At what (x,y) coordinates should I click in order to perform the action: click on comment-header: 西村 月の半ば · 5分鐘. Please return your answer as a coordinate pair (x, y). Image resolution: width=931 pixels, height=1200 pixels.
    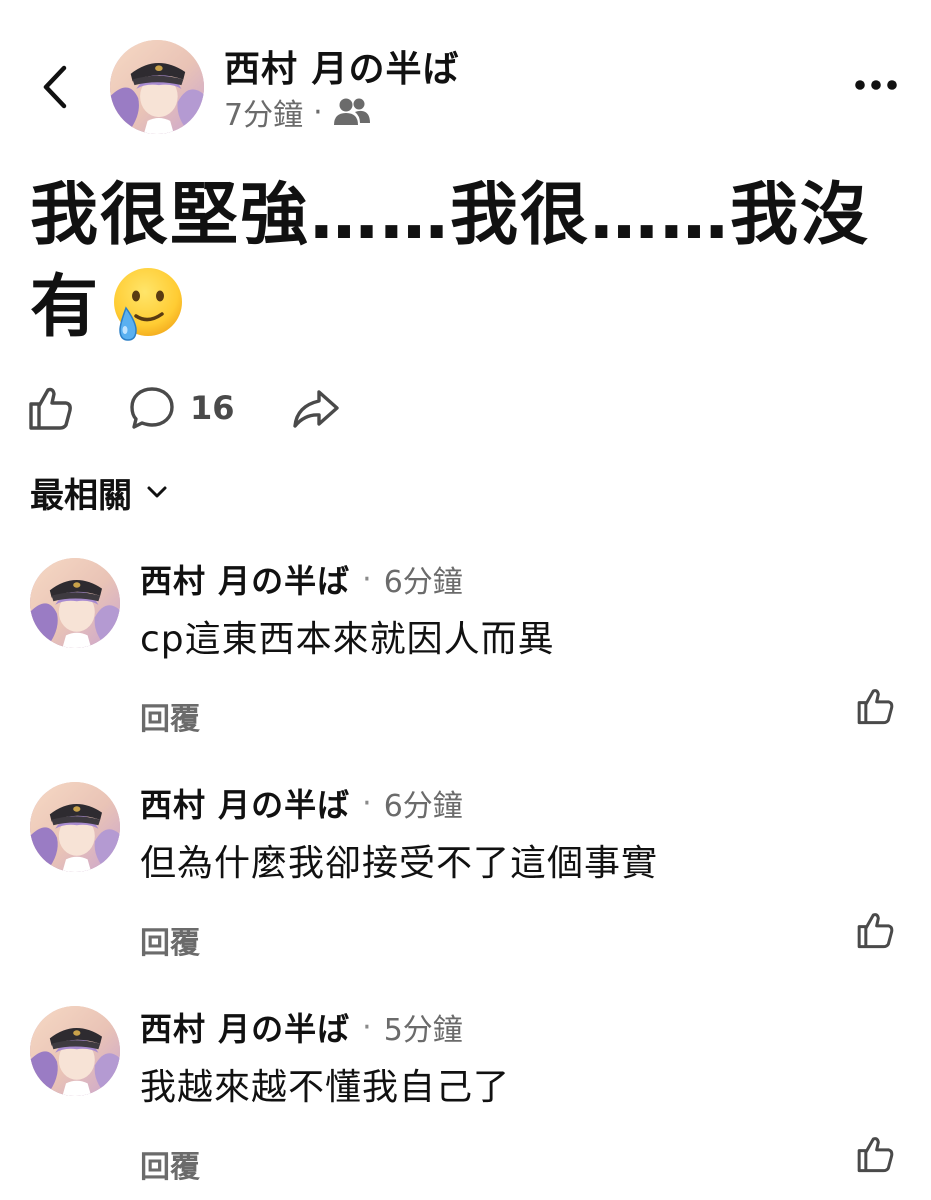
    Looking at the image, I should click on (301, 1027).